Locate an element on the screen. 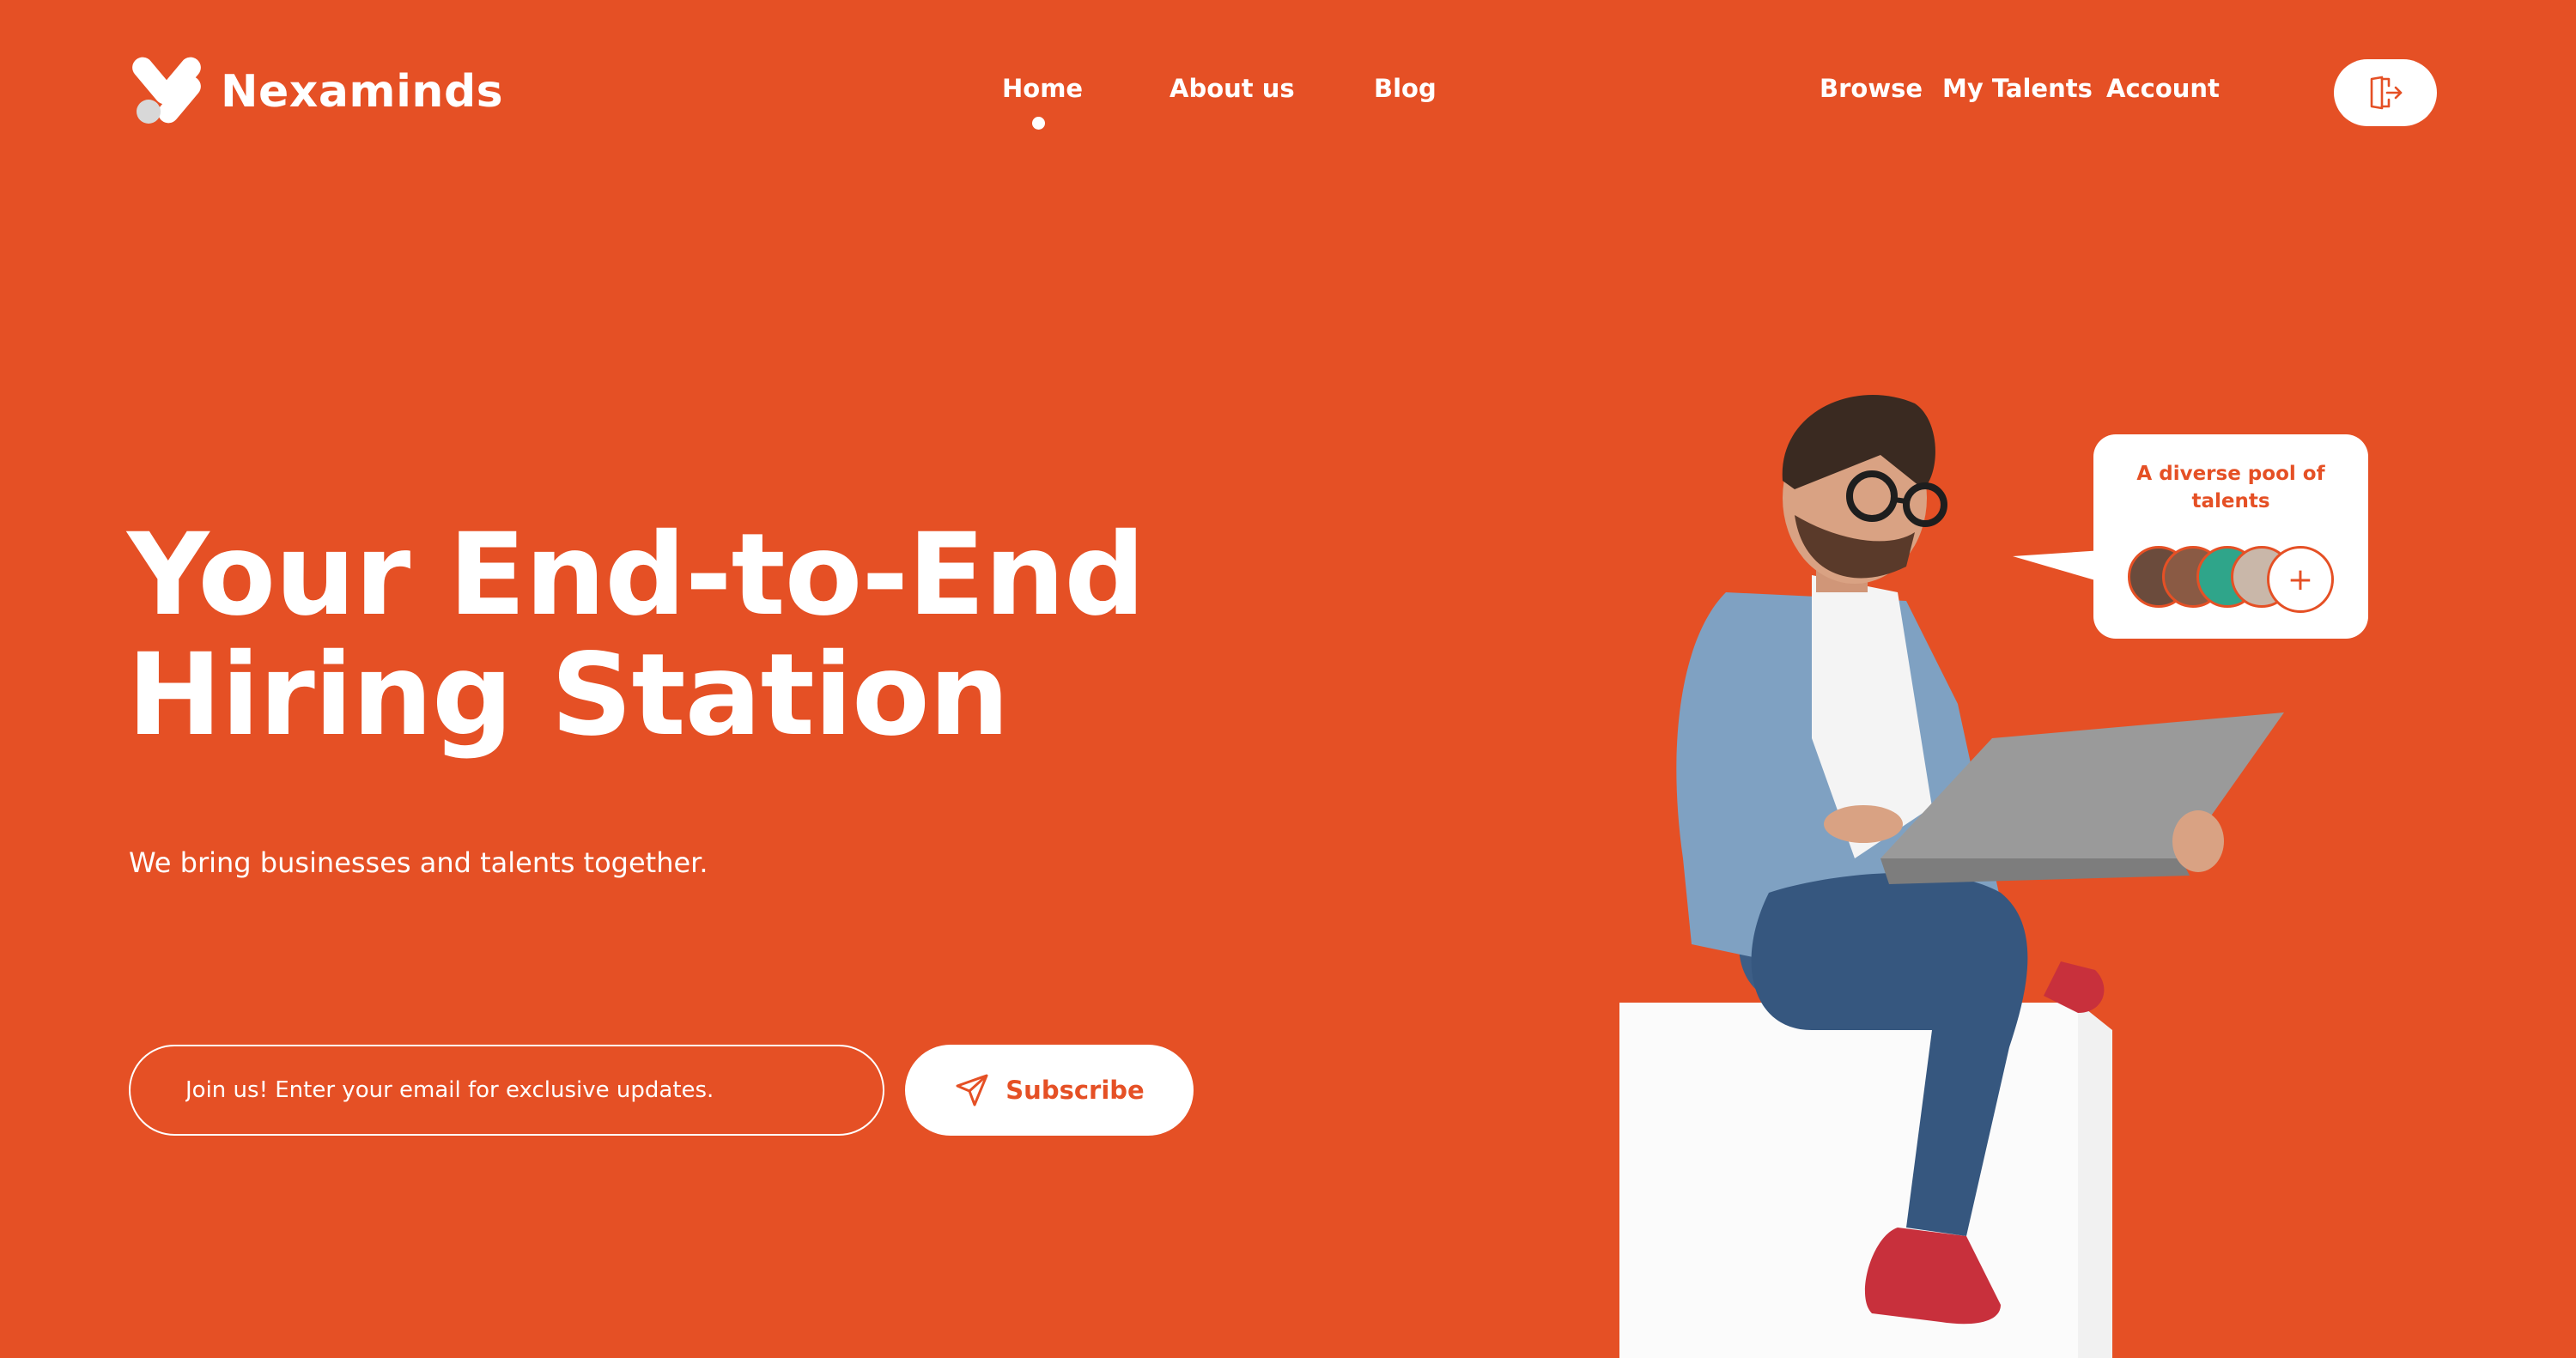  hero-title-line1: Your End-to-End is located at coordinates (636, 575).